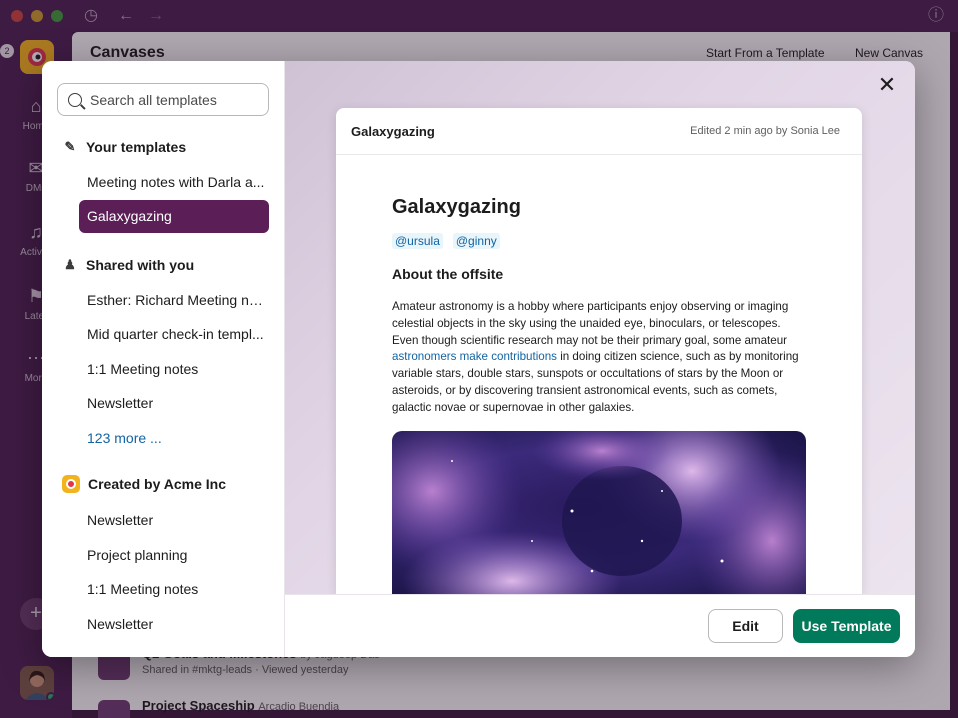 This screenshot has height=718, width=958. Describe the element at coordinates (745, 626) in the screenshot. I see `edit-button: Edit` at that location.